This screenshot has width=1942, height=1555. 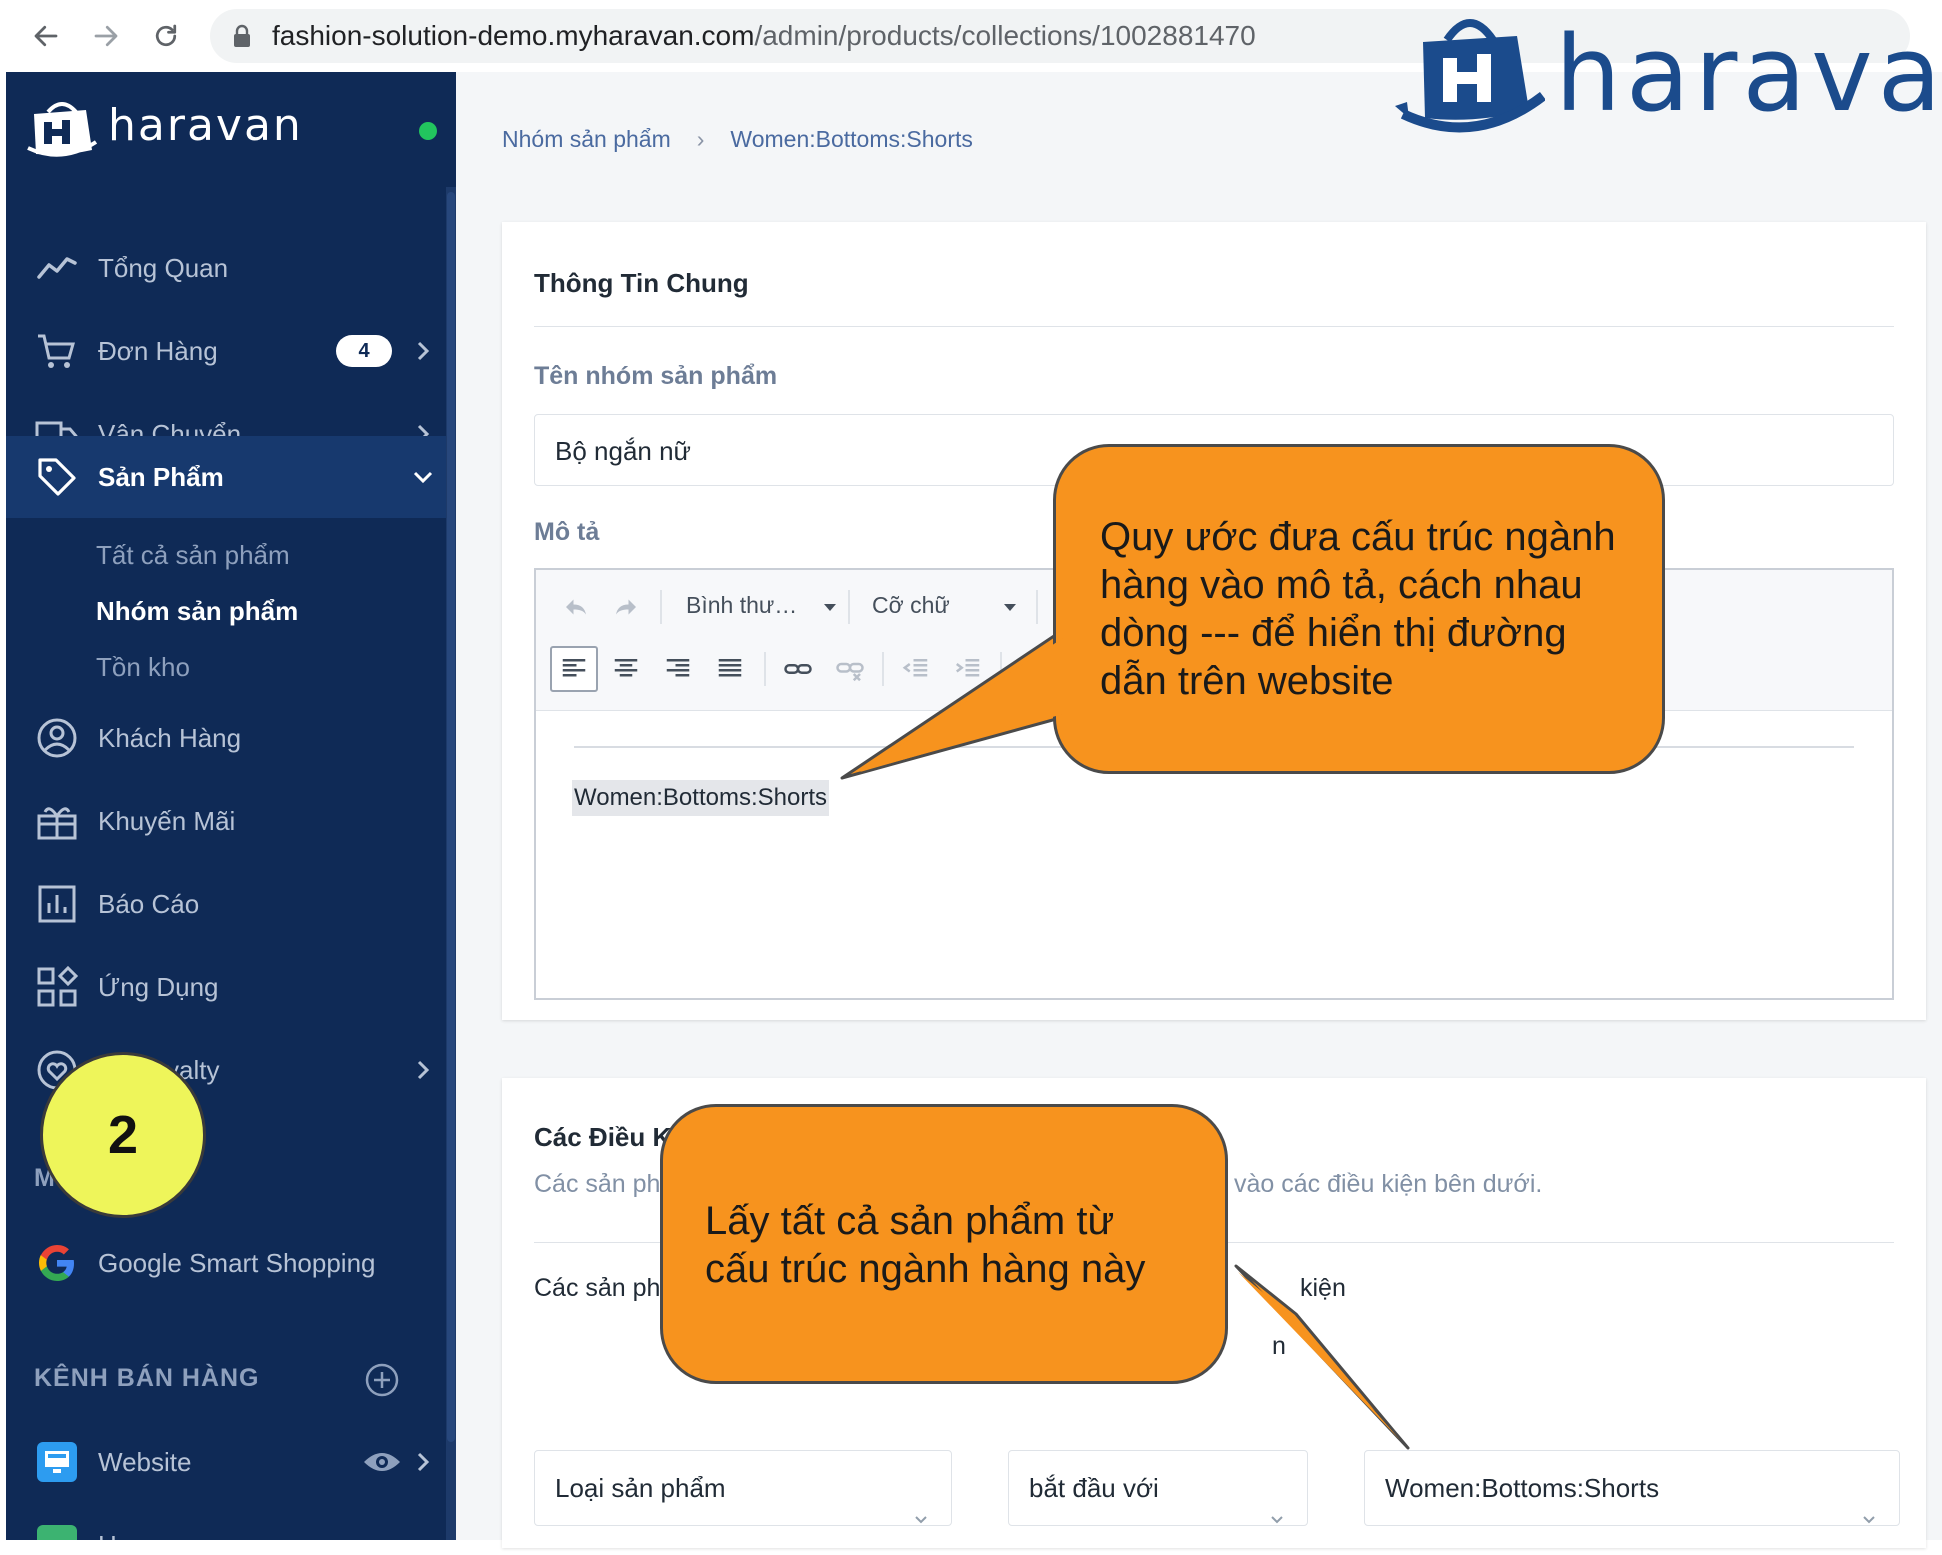 I want to click on website-icon, so click(x=57, y=1462).